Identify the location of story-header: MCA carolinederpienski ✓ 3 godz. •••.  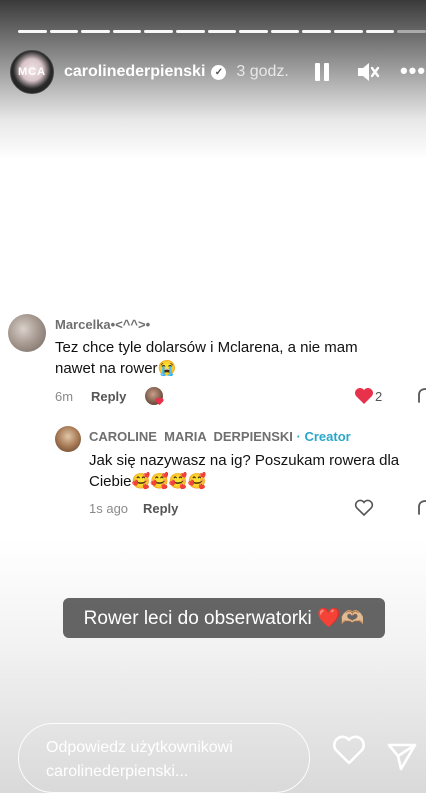
(218, 72).